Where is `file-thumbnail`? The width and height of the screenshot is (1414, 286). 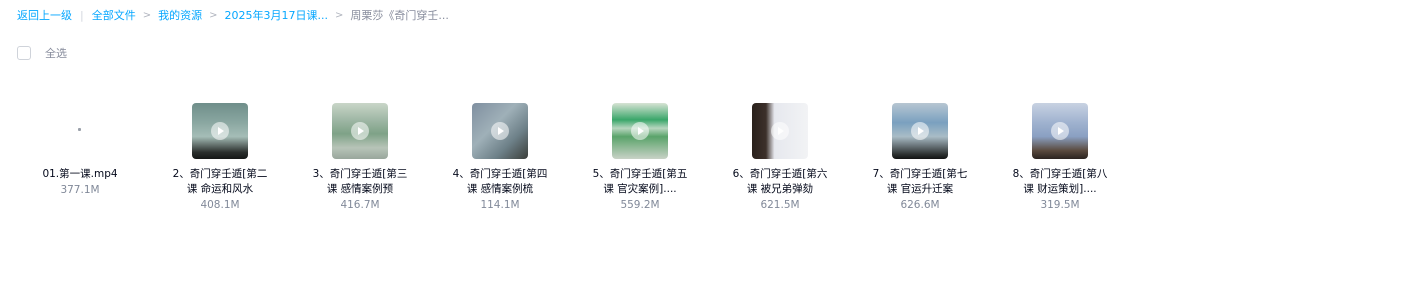 file-thumbnail is located at coordinates (80, 131).